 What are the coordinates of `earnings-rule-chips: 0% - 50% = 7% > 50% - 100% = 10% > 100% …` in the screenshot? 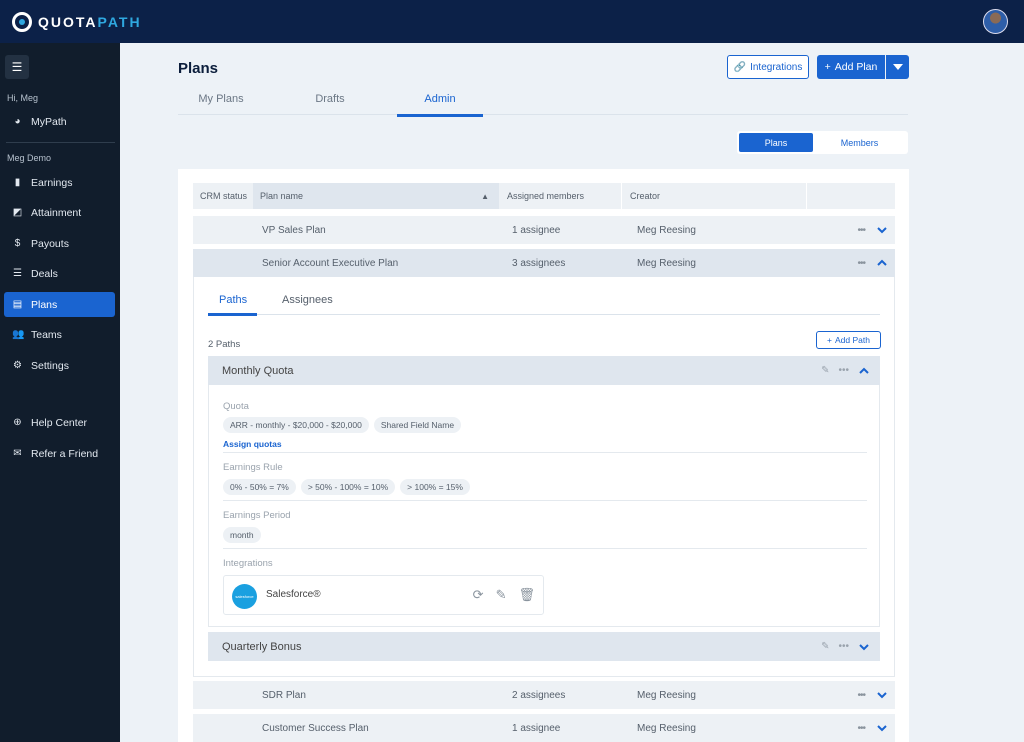 It's located at (346, 487).